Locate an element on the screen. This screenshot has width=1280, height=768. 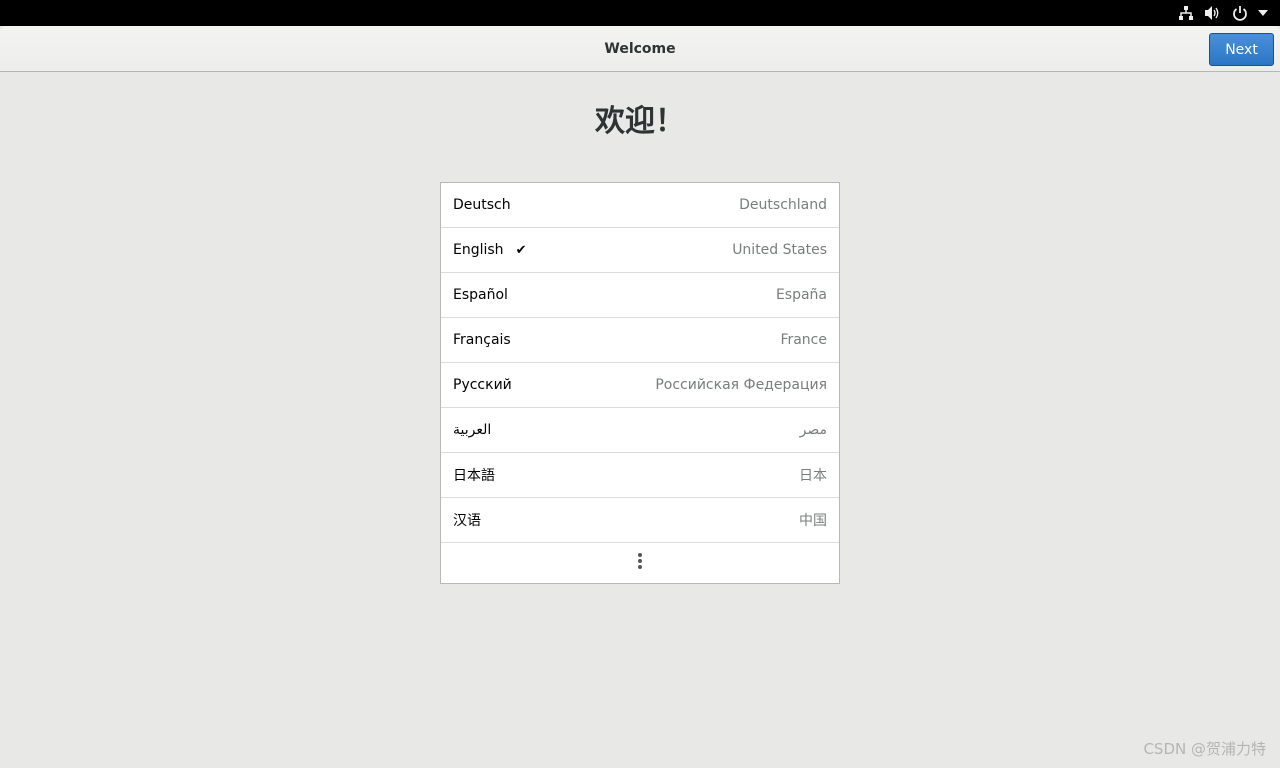
language-name: 汉语 is located at coordinates (467, 521).